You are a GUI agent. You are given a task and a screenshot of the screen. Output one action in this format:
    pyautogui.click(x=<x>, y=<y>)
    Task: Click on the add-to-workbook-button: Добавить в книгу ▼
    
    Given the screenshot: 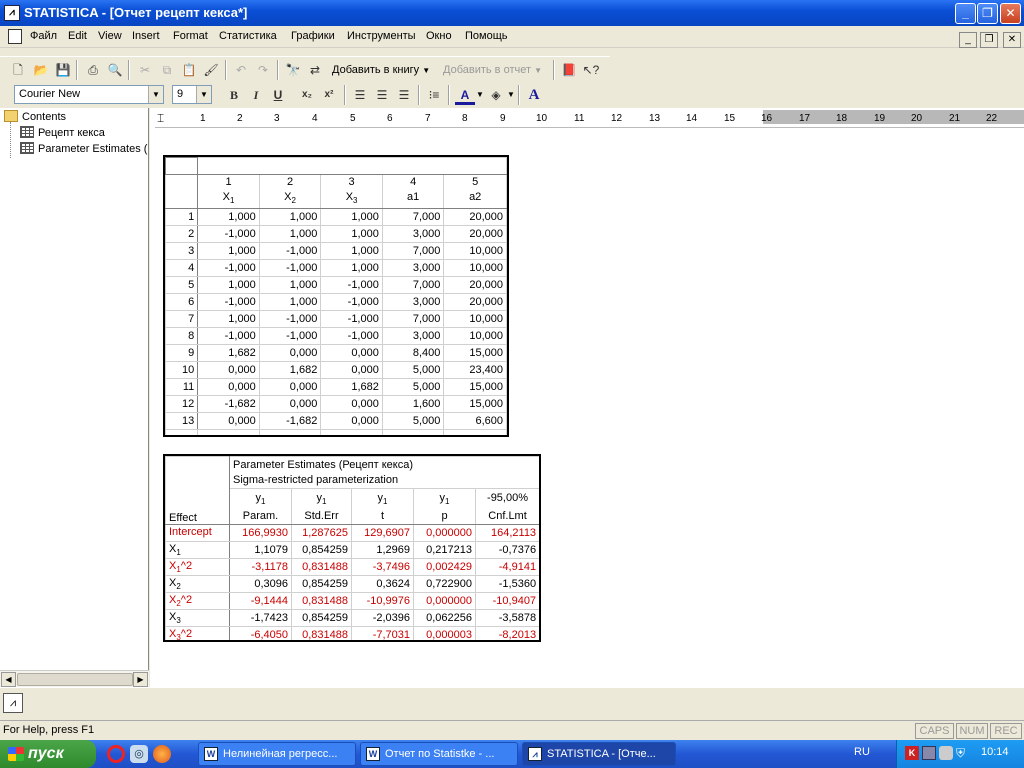 What is the action you would take?
    pyautogui.click(x=381, y=70)
    